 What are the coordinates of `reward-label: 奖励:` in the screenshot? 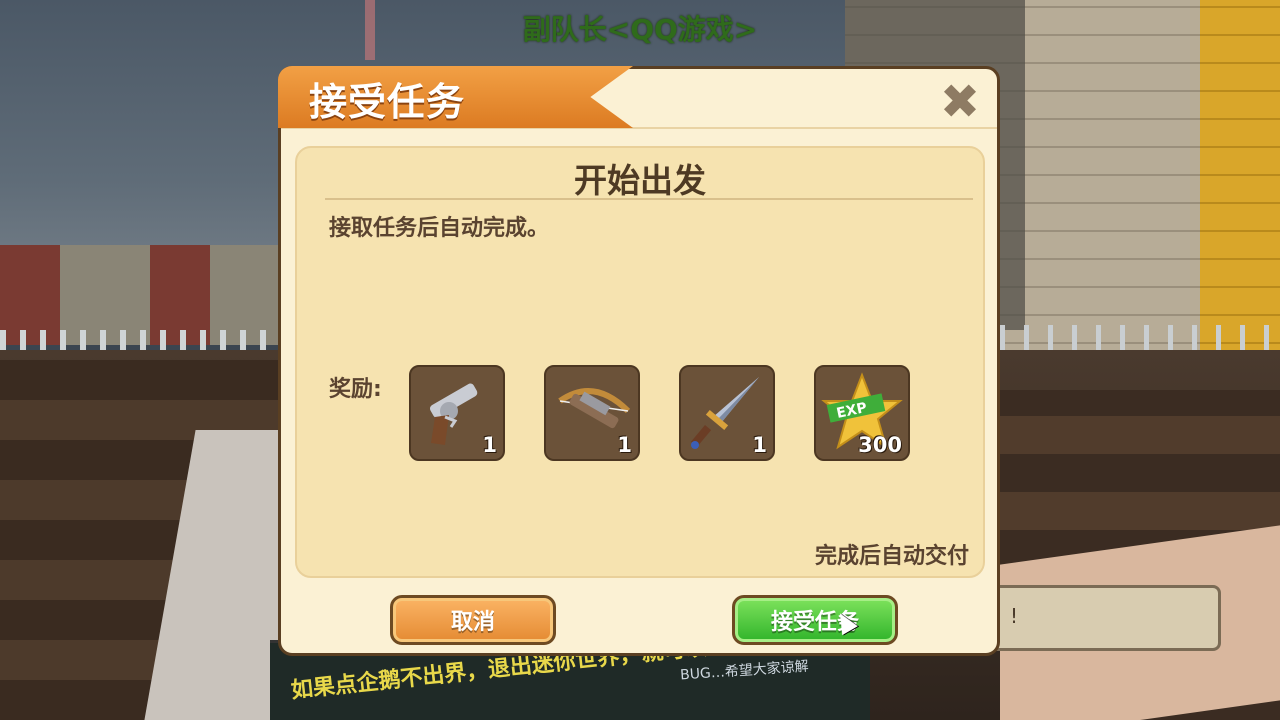 It's located at (355, 389).